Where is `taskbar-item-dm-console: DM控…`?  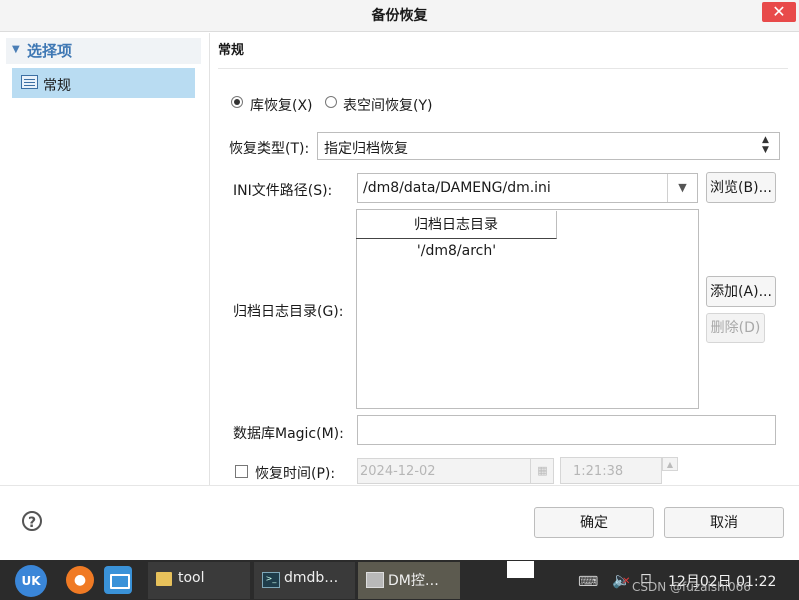 taskbar-item-dm-console: DM控… is located at coordinates (409, 580).